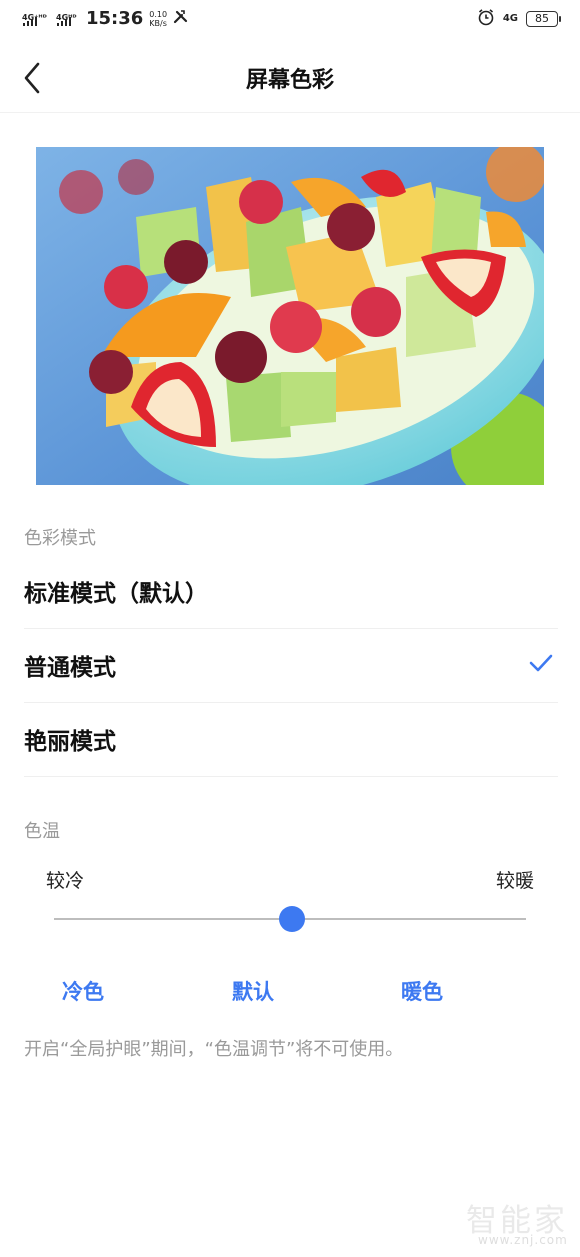  I want to click on option-label: 普通模式, so click(70, 668).